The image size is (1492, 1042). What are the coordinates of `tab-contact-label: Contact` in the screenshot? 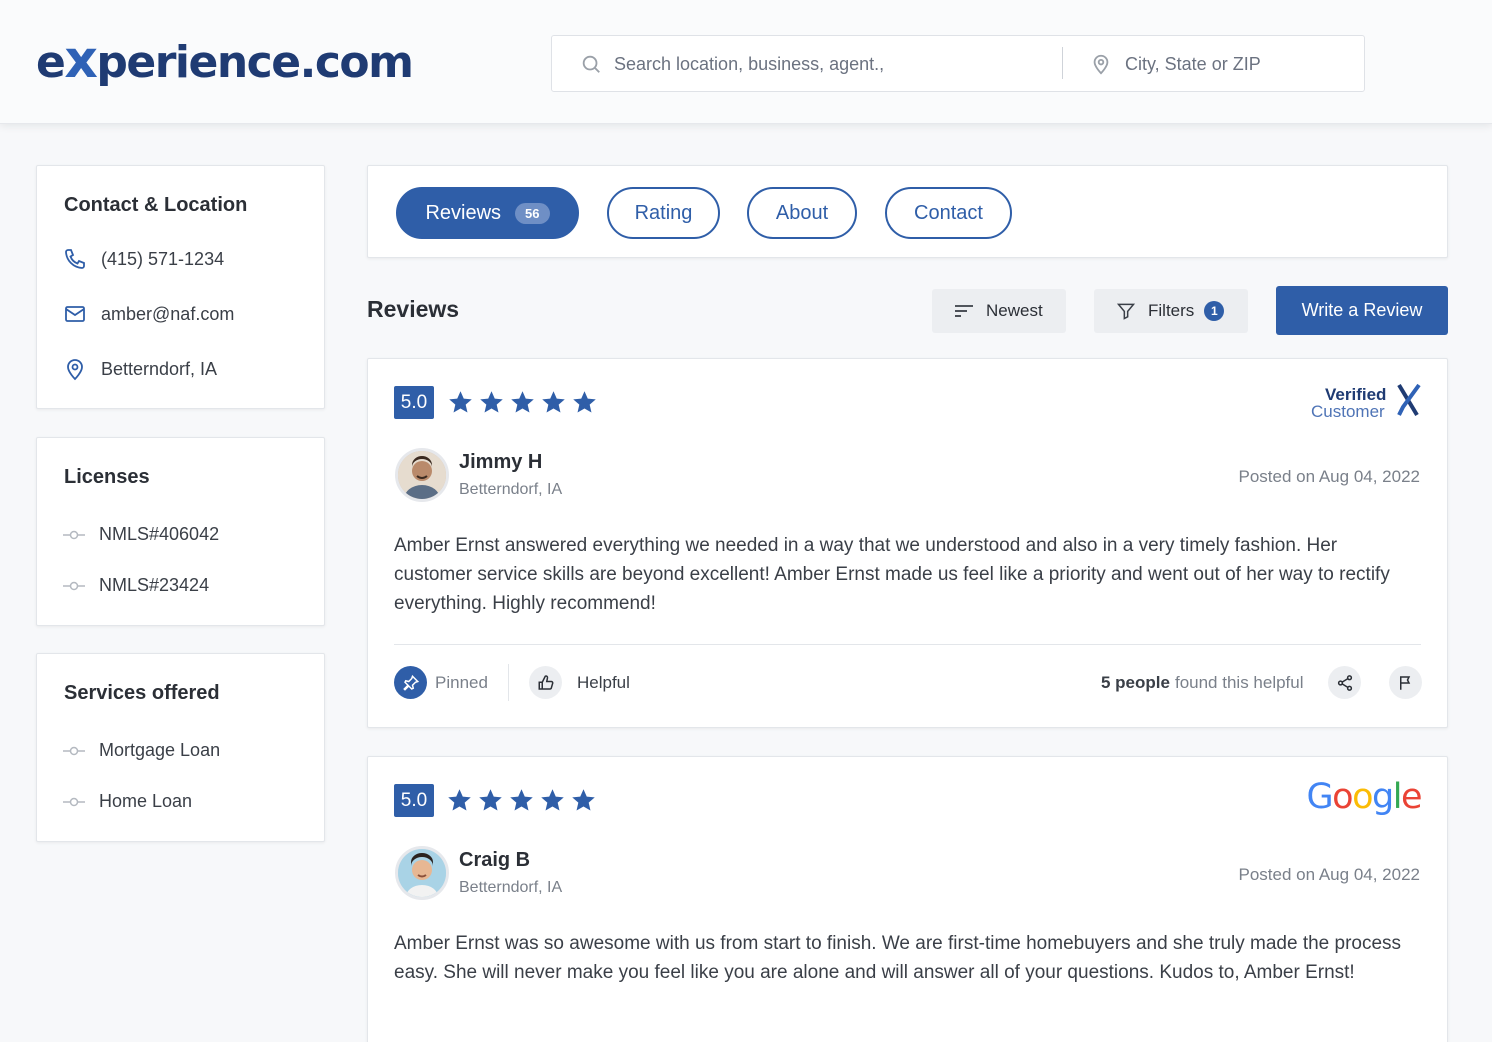 It's located at (948, 212).